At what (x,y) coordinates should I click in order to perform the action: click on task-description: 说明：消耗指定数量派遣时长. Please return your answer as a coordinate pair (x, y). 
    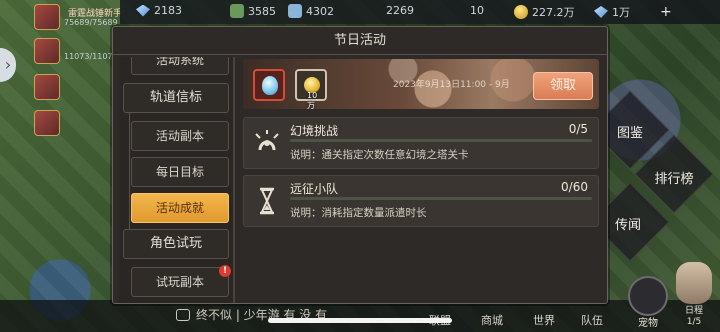
    Looking at the image, I should click on (358, 213).